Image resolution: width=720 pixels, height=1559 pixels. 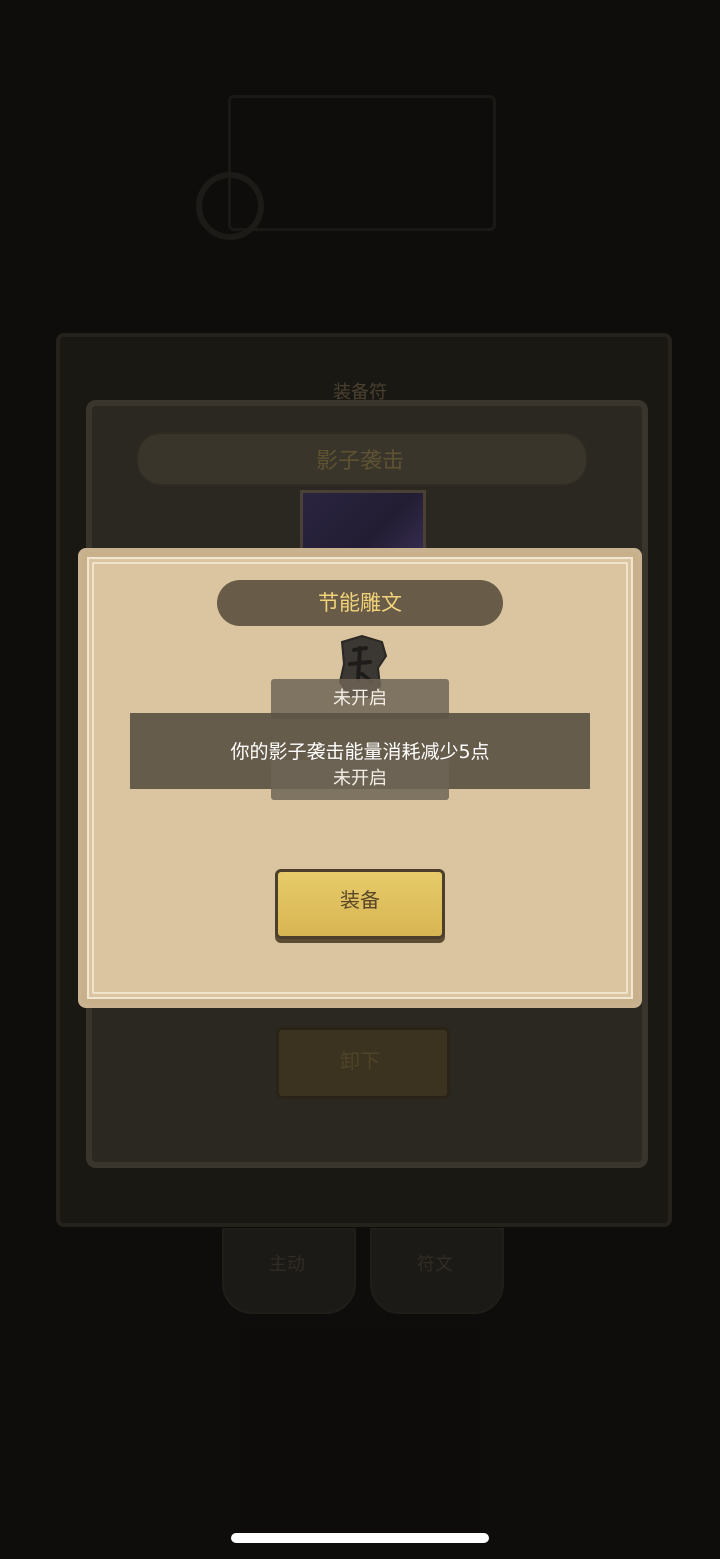 What do you see at coordinates (360, 1061) in the screenshot?
I see `unequip-button-label: 卸下` at bounding box center [360, 1061].